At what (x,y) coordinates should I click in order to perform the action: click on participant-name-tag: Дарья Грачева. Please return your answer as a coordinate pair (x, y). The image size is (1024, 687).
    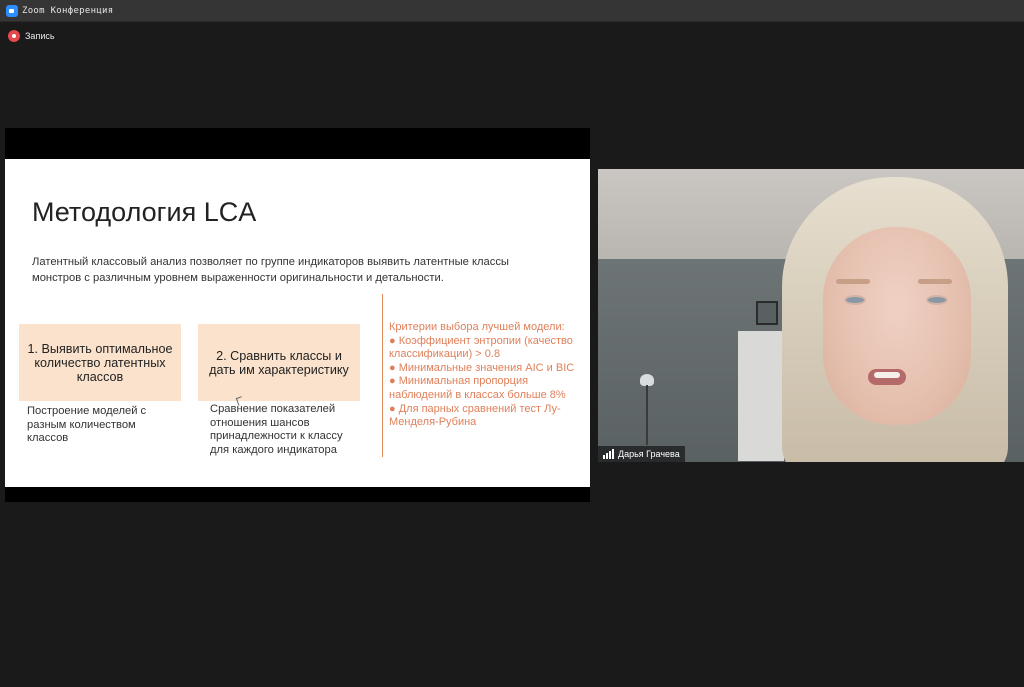
    Looking at the image, I should click on (641, 454).